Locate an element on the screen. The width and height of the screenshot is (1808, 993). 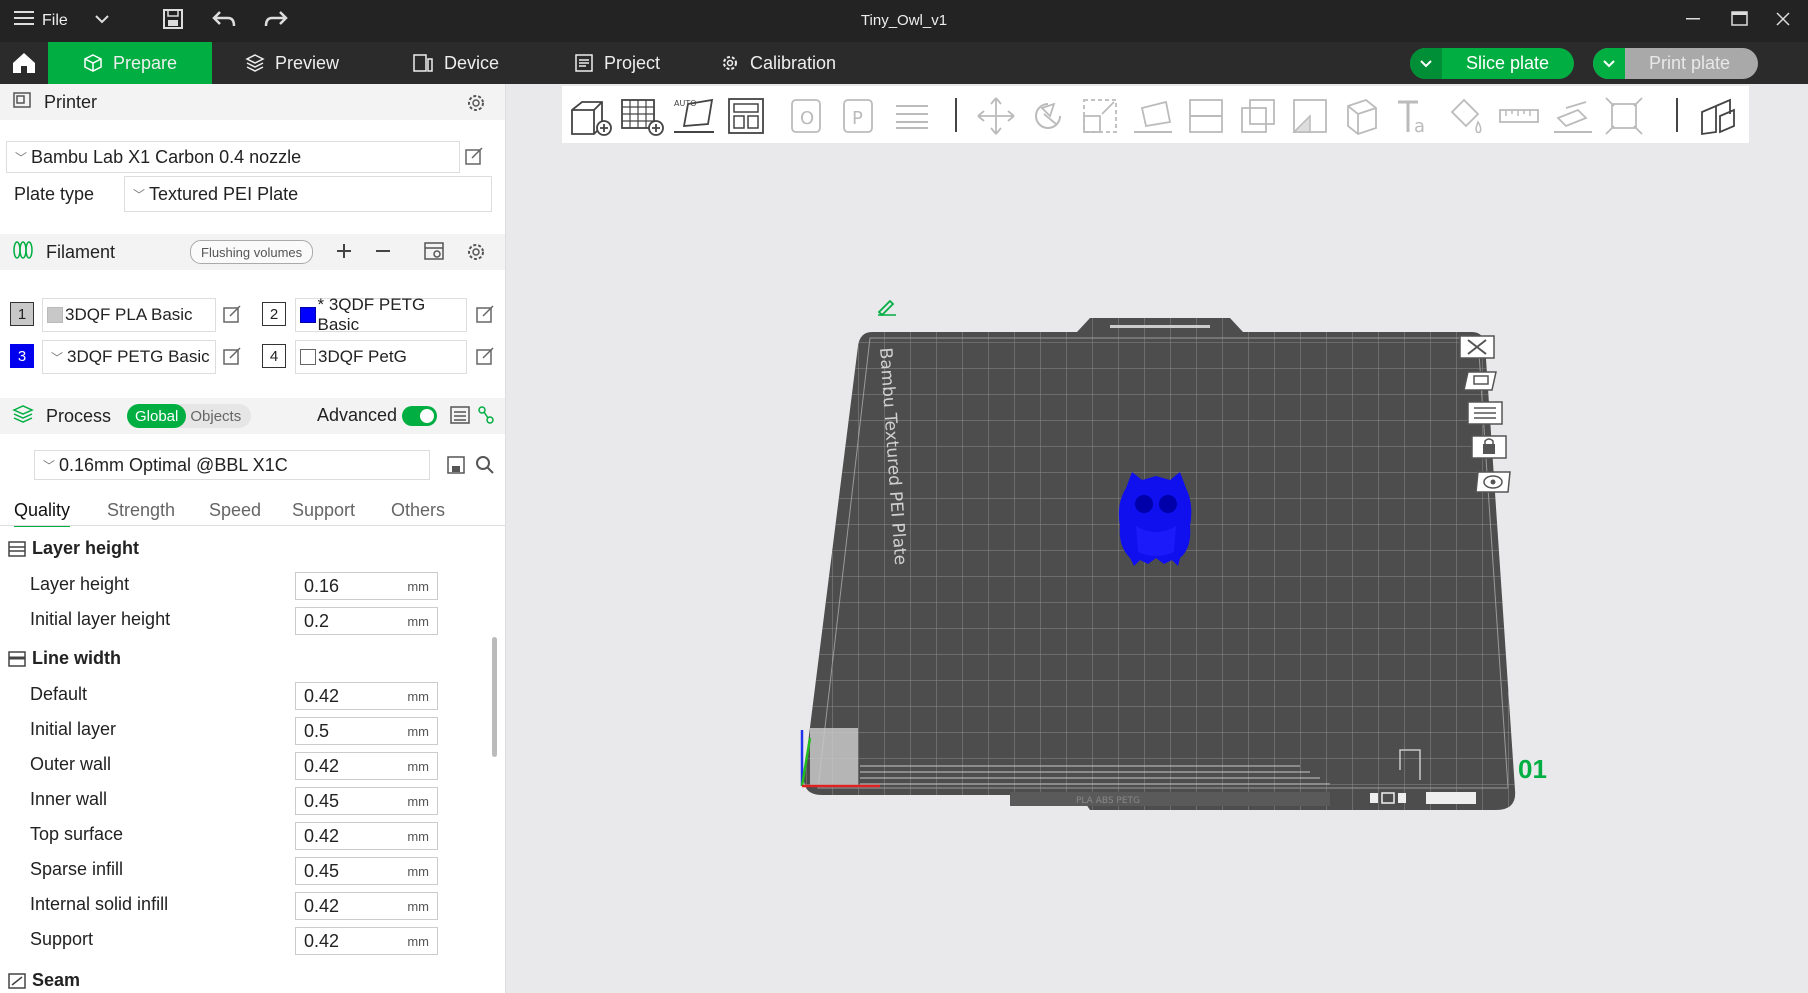
remove-filament-icon is located at coordinates (383, 253).